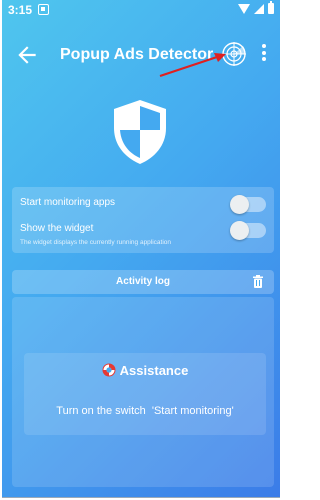 The width and height of the screenshot is (320, 500). I want to click on status-icons, so click(256, 7).